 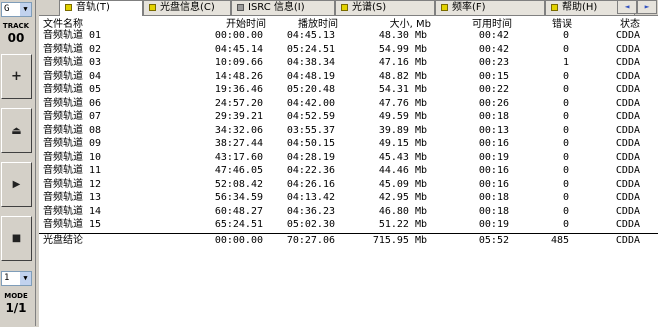 What do you see at coordinates (246, 24) in the screenshot?
I see `header-start: 开始时间` at bounding box center [246, 24].